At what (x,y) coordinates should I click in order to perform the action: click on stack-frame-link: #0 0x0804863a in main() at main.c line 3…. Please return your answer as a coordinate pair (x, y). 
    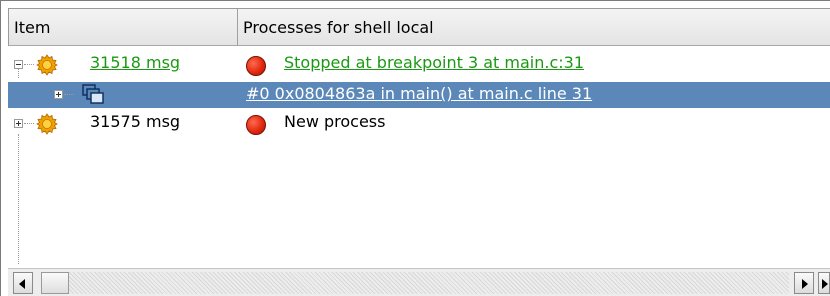
    Looking at the image, I should click on (419, 94).